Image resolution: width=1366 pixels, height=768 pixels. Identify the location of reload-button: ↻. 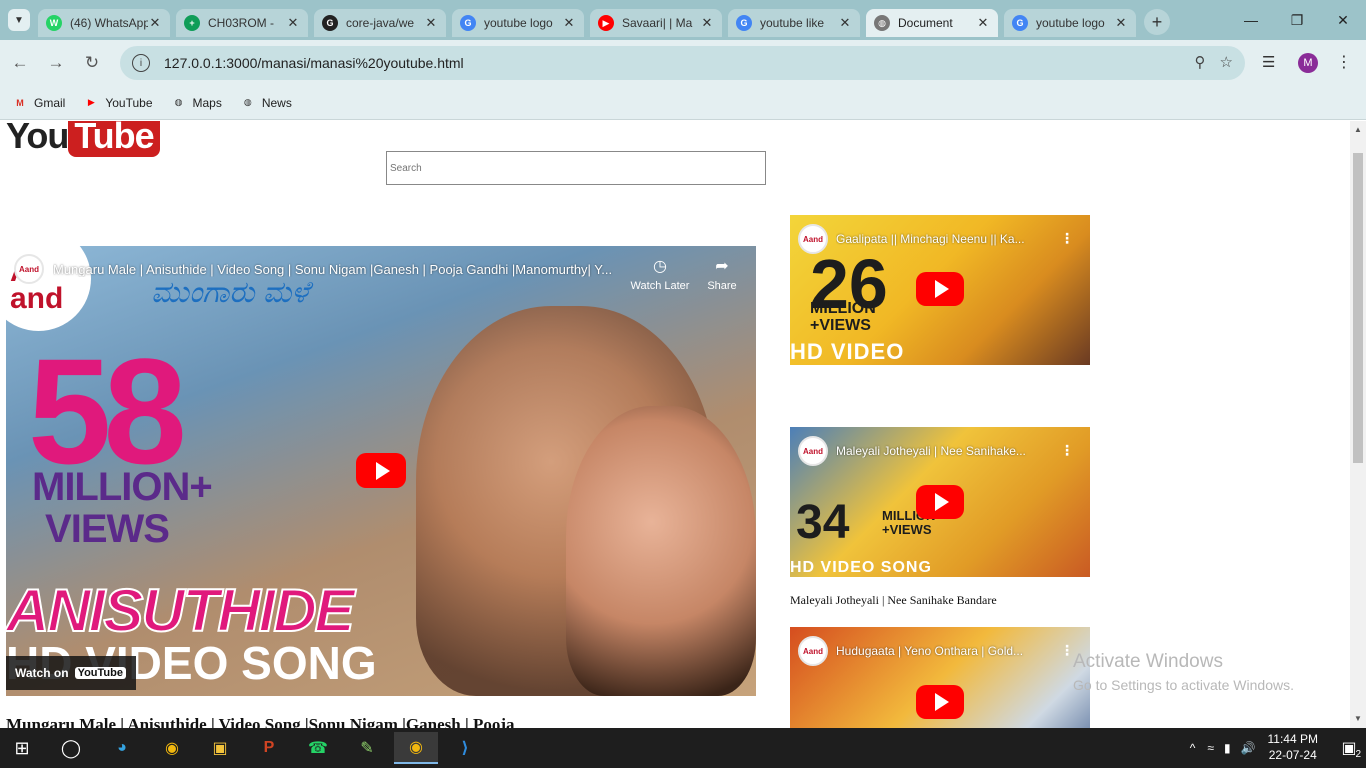
(92, 63).